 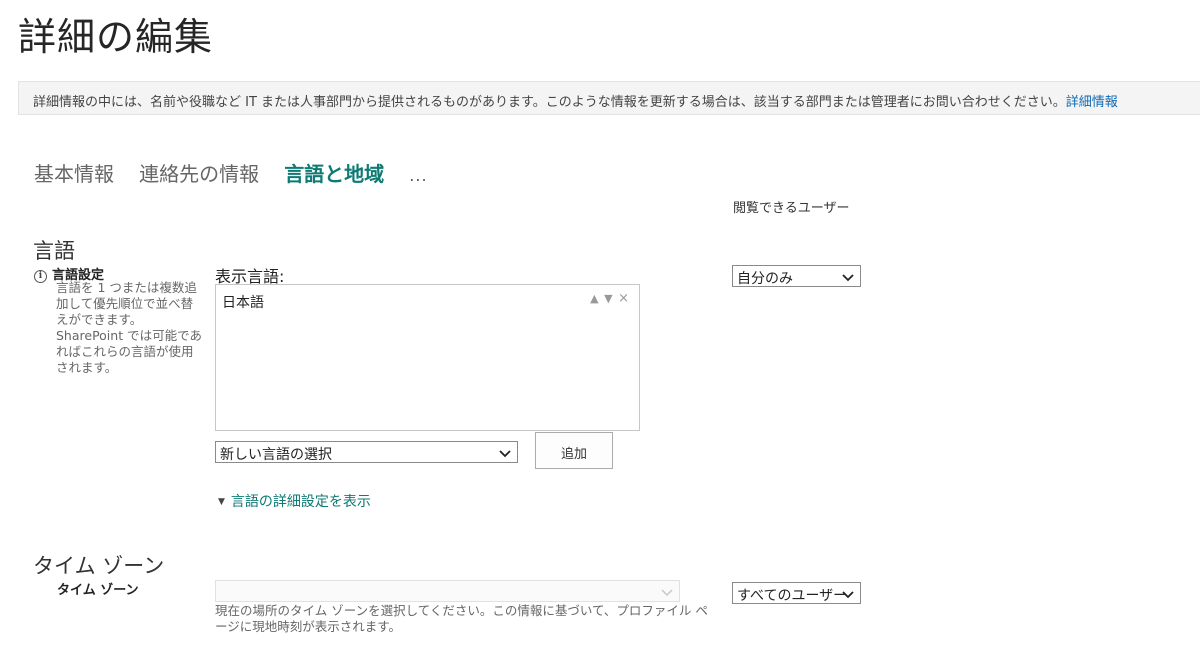 What do you see at coordinates (243, 302) in the screenshot?
I see `language-list-item: 日本語` at bounding box center [243, 302].